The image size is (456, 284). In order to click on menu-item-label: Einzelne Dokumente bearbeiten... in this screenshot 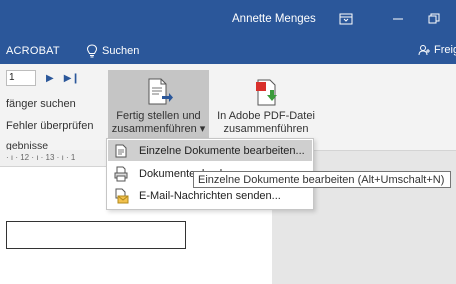, I will do `click(222, 150)`.